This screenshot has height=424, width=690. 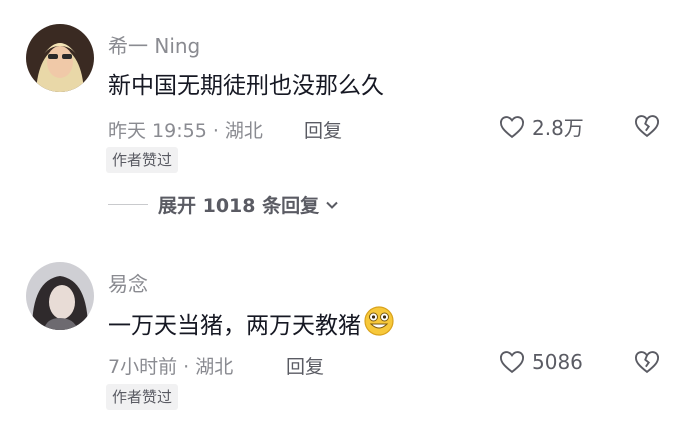 What do you see at coordinates (557, 362) in the screenshot?
I see `like-count: 5086` at bounding box center [557, 362].